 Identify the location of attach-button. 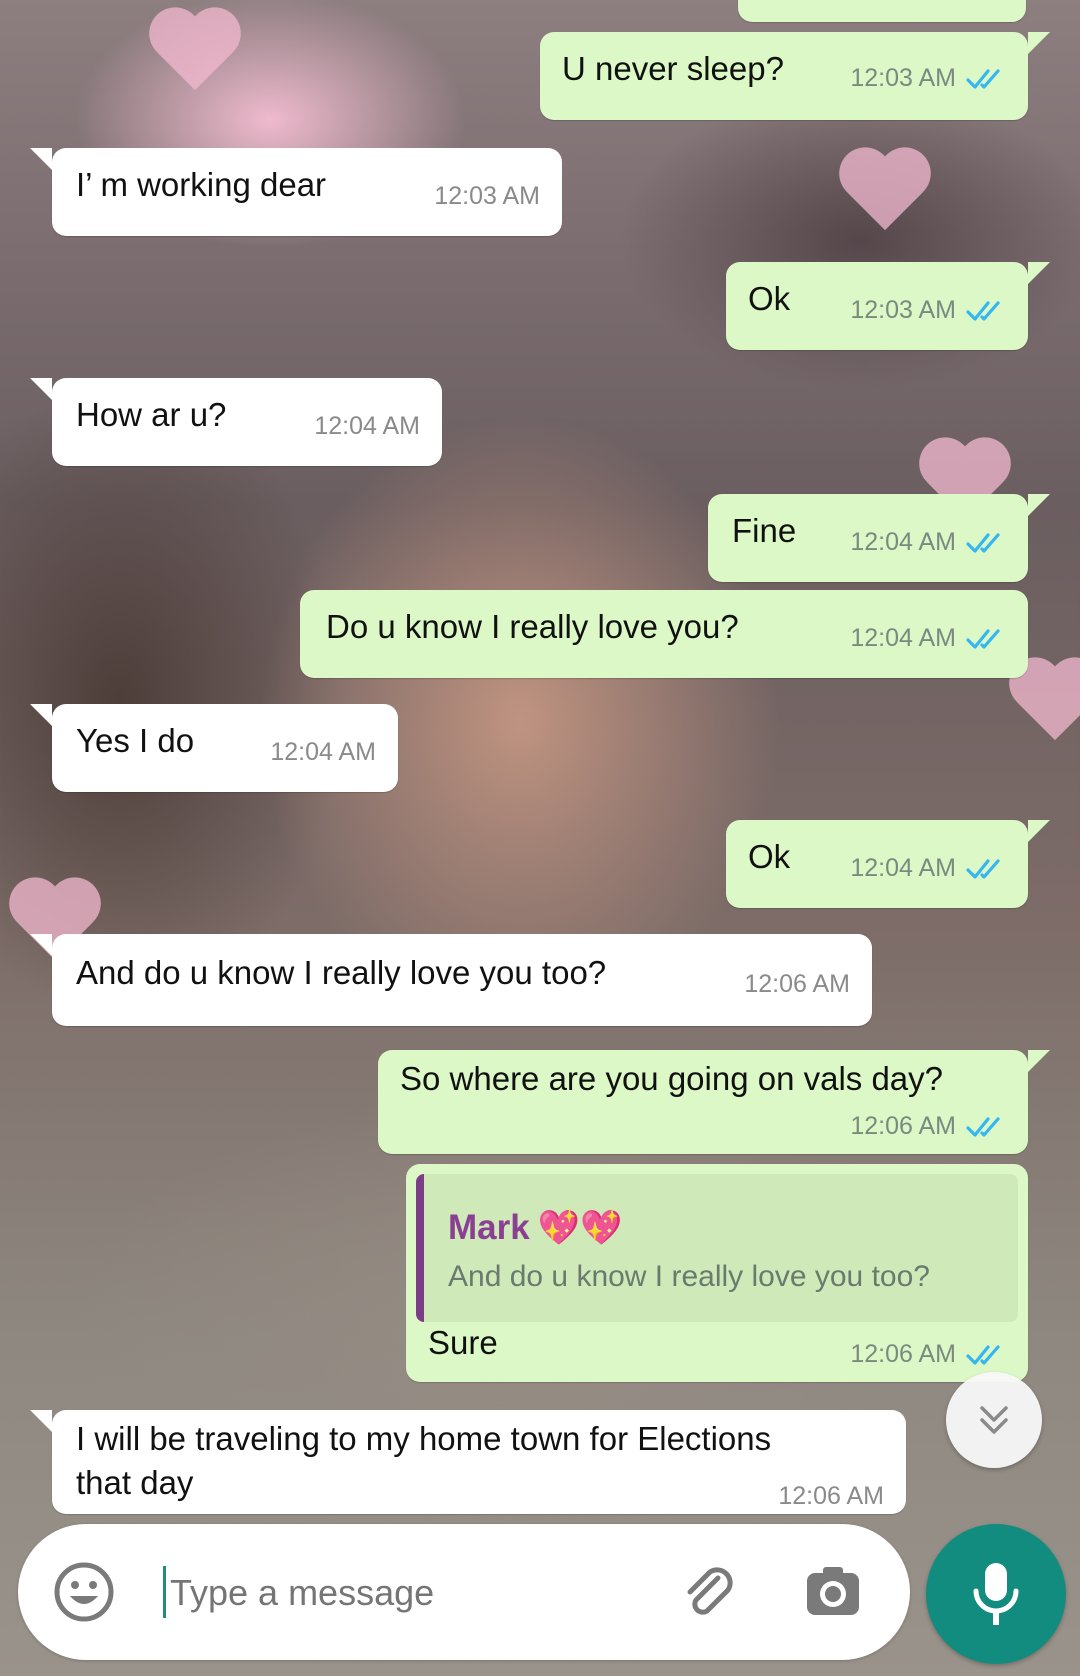
(709, 1593).